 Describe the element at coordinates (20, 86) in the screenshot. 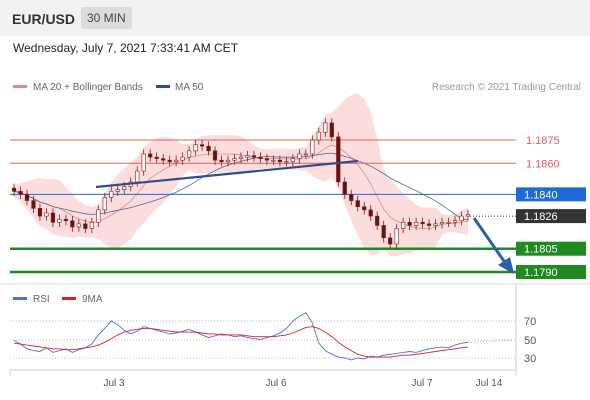

I see `bollinger-legend-swatch` at that location.